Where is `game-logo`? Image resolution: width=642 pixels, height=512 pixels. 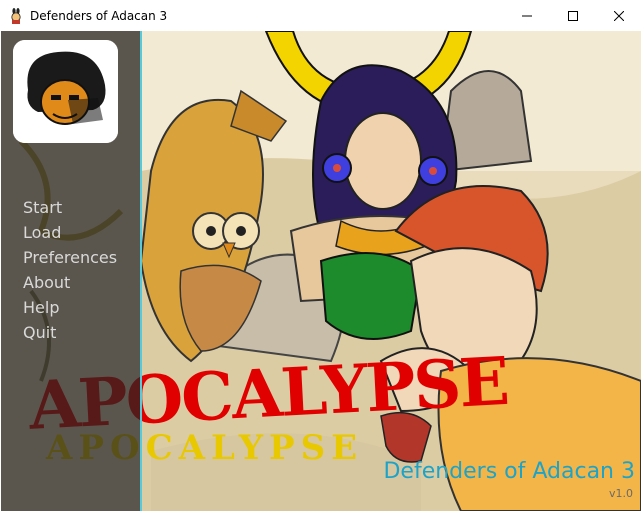 game-logo is located at coordinates (65, 91).